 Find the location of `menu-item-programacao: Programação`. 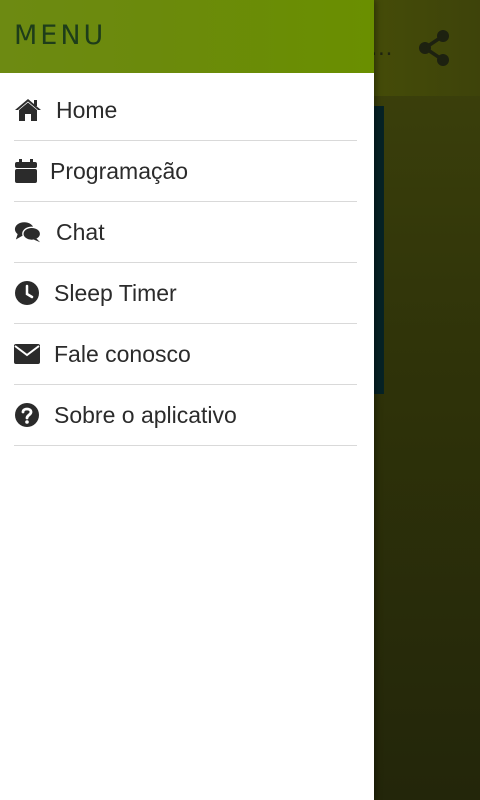

menu-item-programacao: Programação is located at coordinates (185, 171).